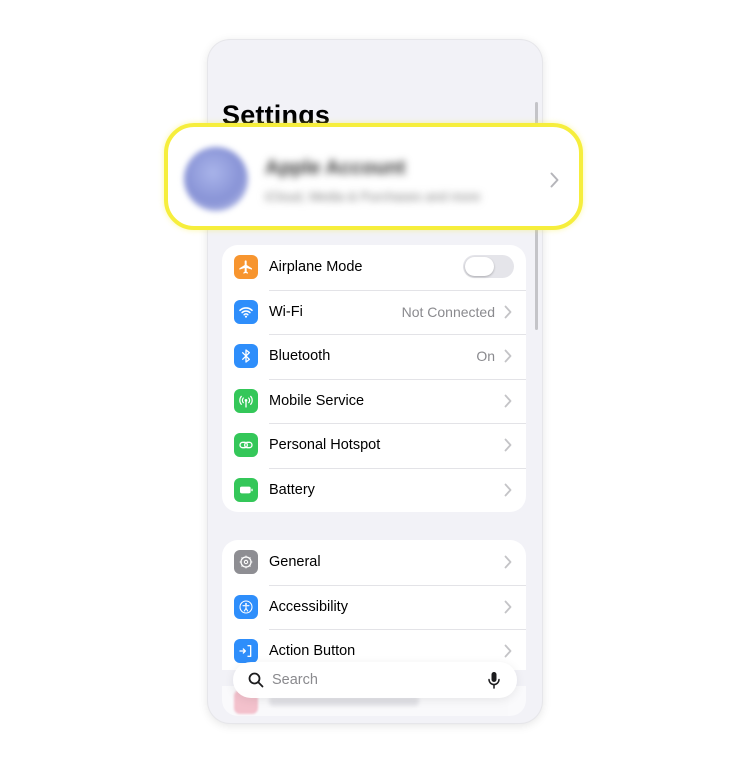 The image size is (750, 763). I want to click on bluetooth-label: Bluetooth, so click(300, 356).